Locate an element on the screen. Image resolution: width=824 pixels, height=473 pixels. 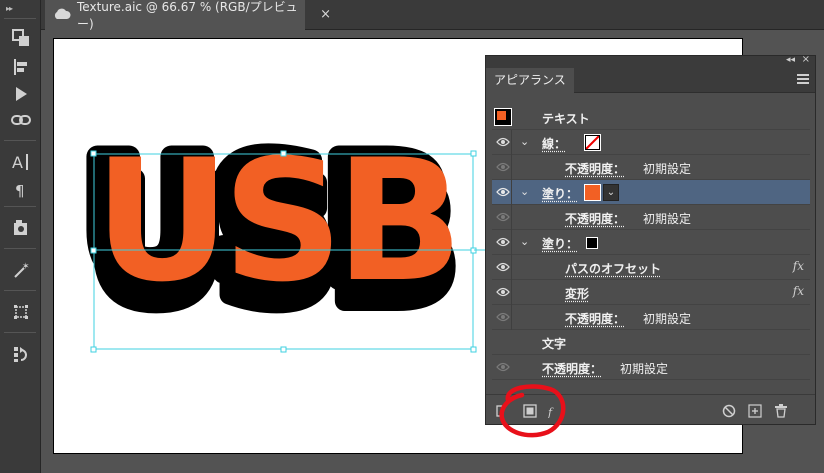
paragraph-icon: ¶ is located at coordinates (21, 190).